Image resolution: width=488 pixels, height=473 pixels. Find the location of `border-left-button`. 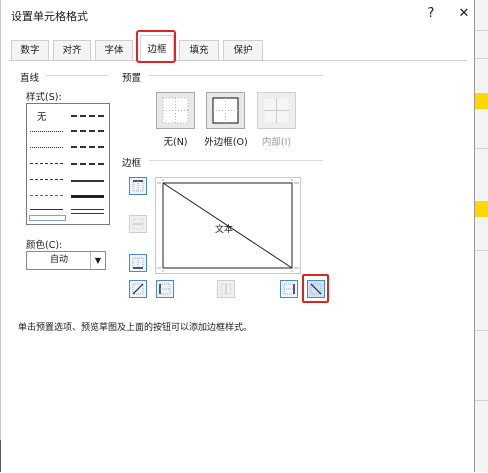

border-left-button is located at coordinates (165, 289).